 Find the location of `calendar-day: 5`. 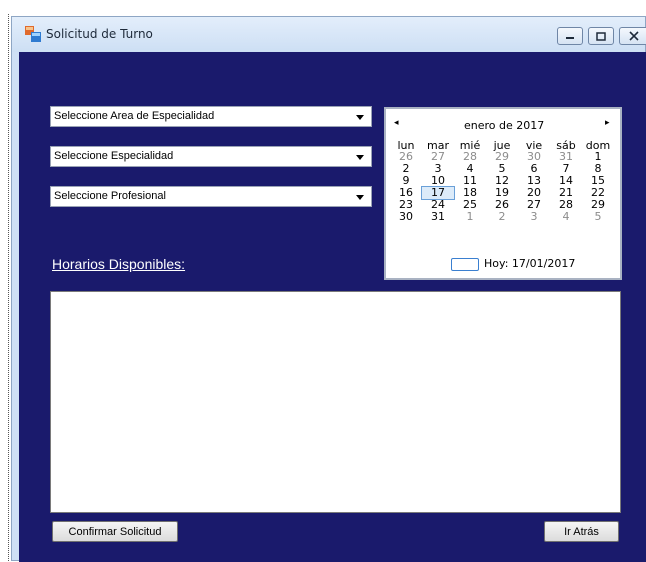

calendar-day: 5 is located at coordinates (598, 217).